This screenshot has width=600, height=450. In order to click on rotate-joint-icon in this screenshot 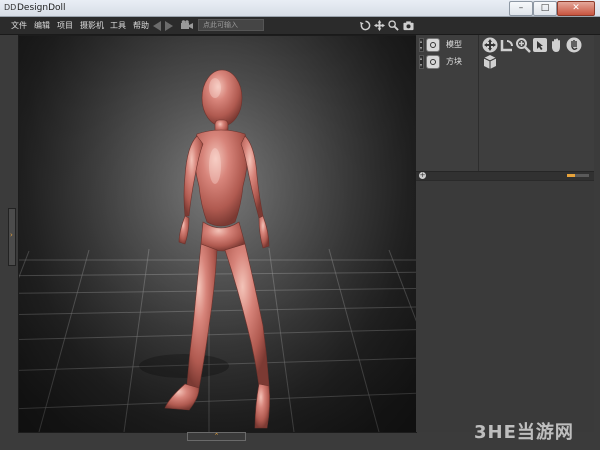, I will do `click(507, 45)`.